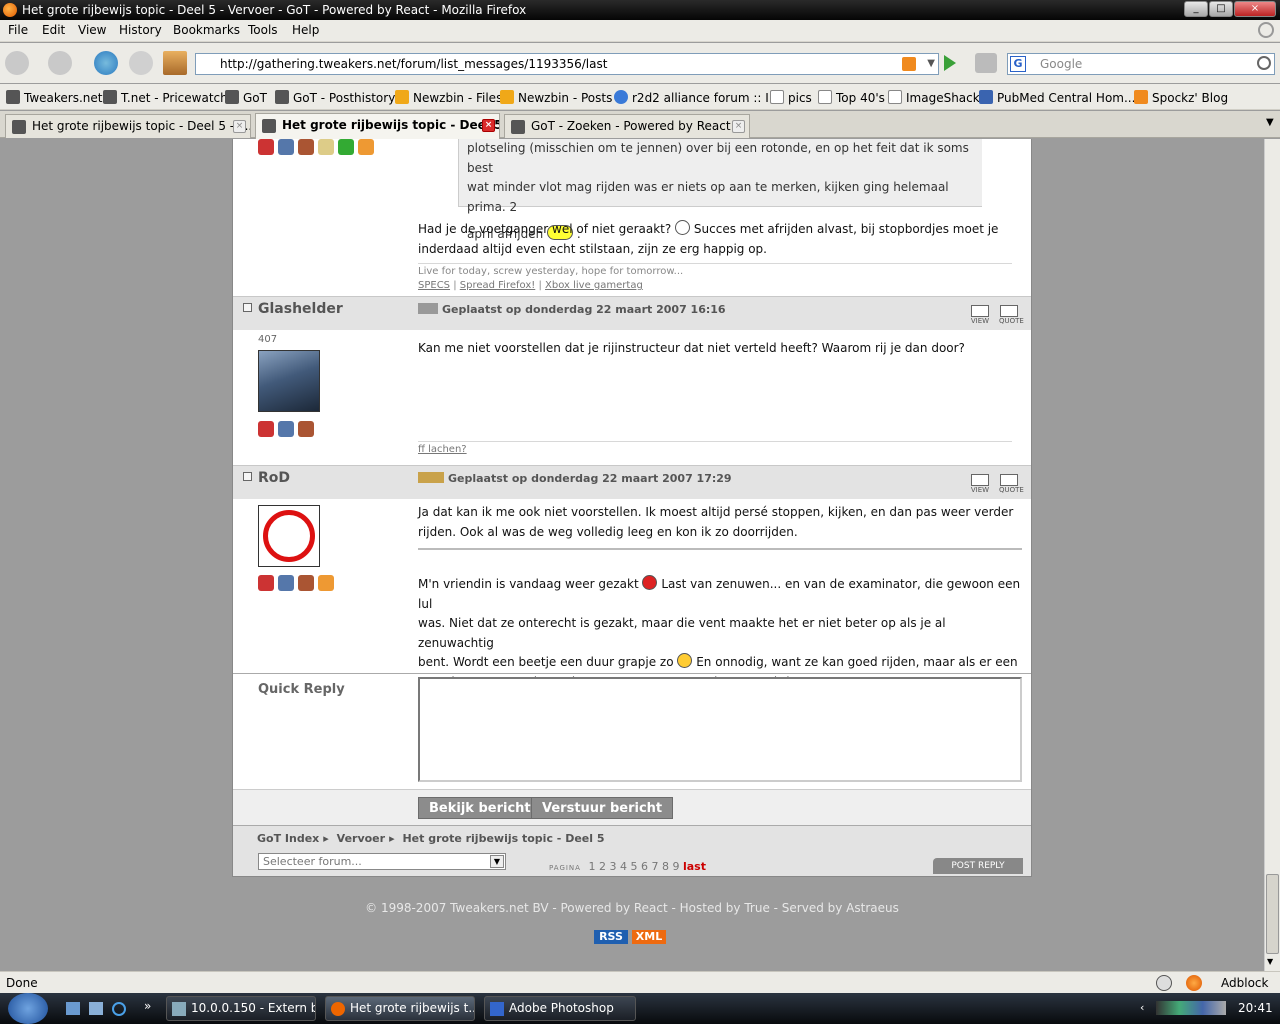  What do you see at coordinates (1272, 555) in the screenshot?
I see `vertical-scrollbar: ▼` at bounding box center [1272, 555].